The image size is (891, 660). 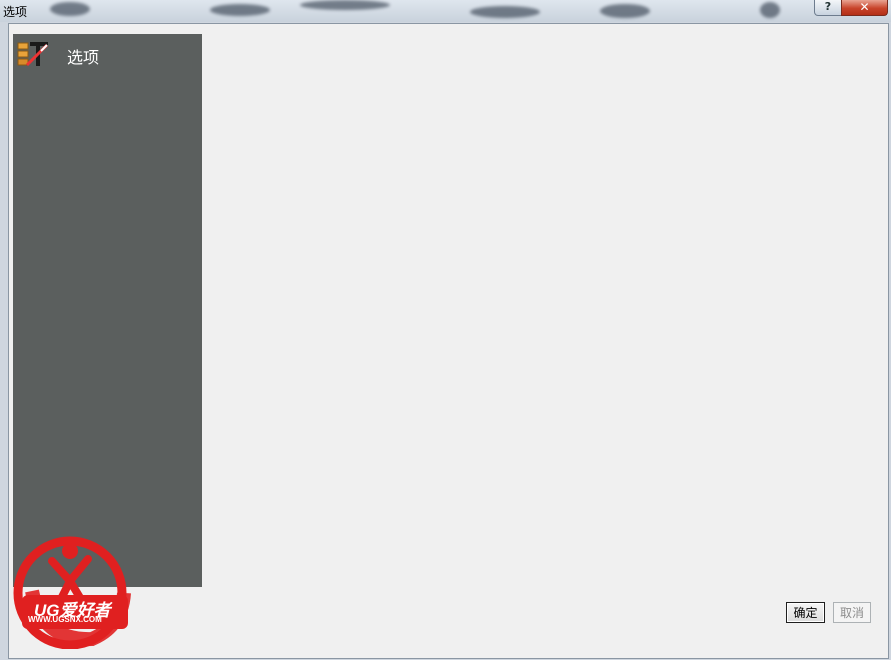 I want to click on ok-button: 确定, so click(x=805, y=612).